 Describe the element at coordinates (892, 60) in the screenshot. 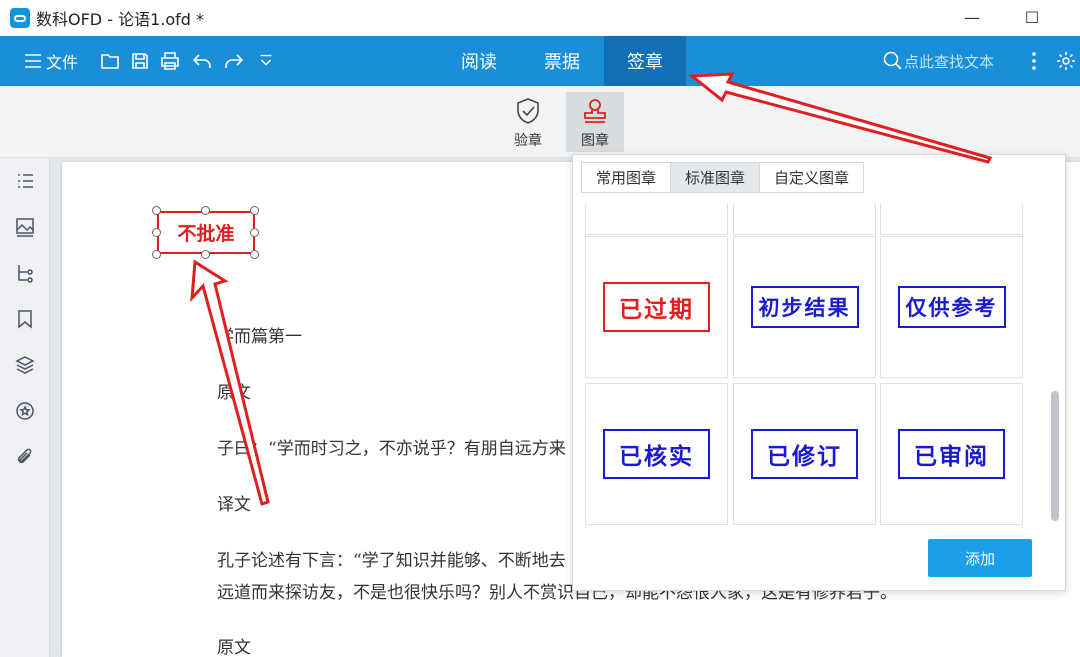

I see `search-icon` at that location.